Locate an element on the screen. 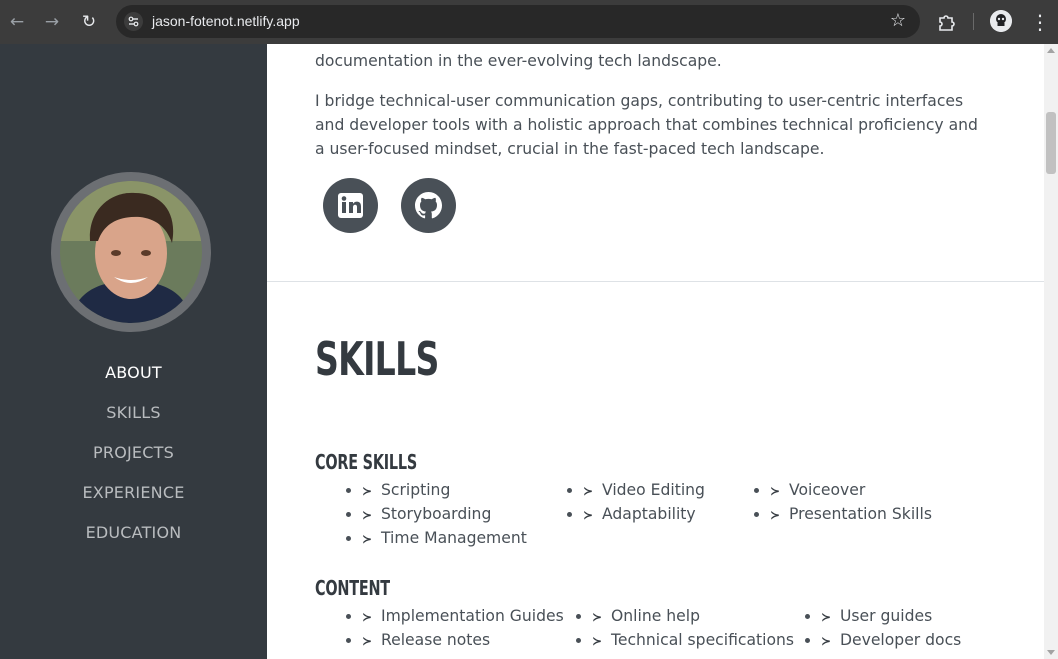  list-item: ≻Release notes is located at coordinates (426, 640).